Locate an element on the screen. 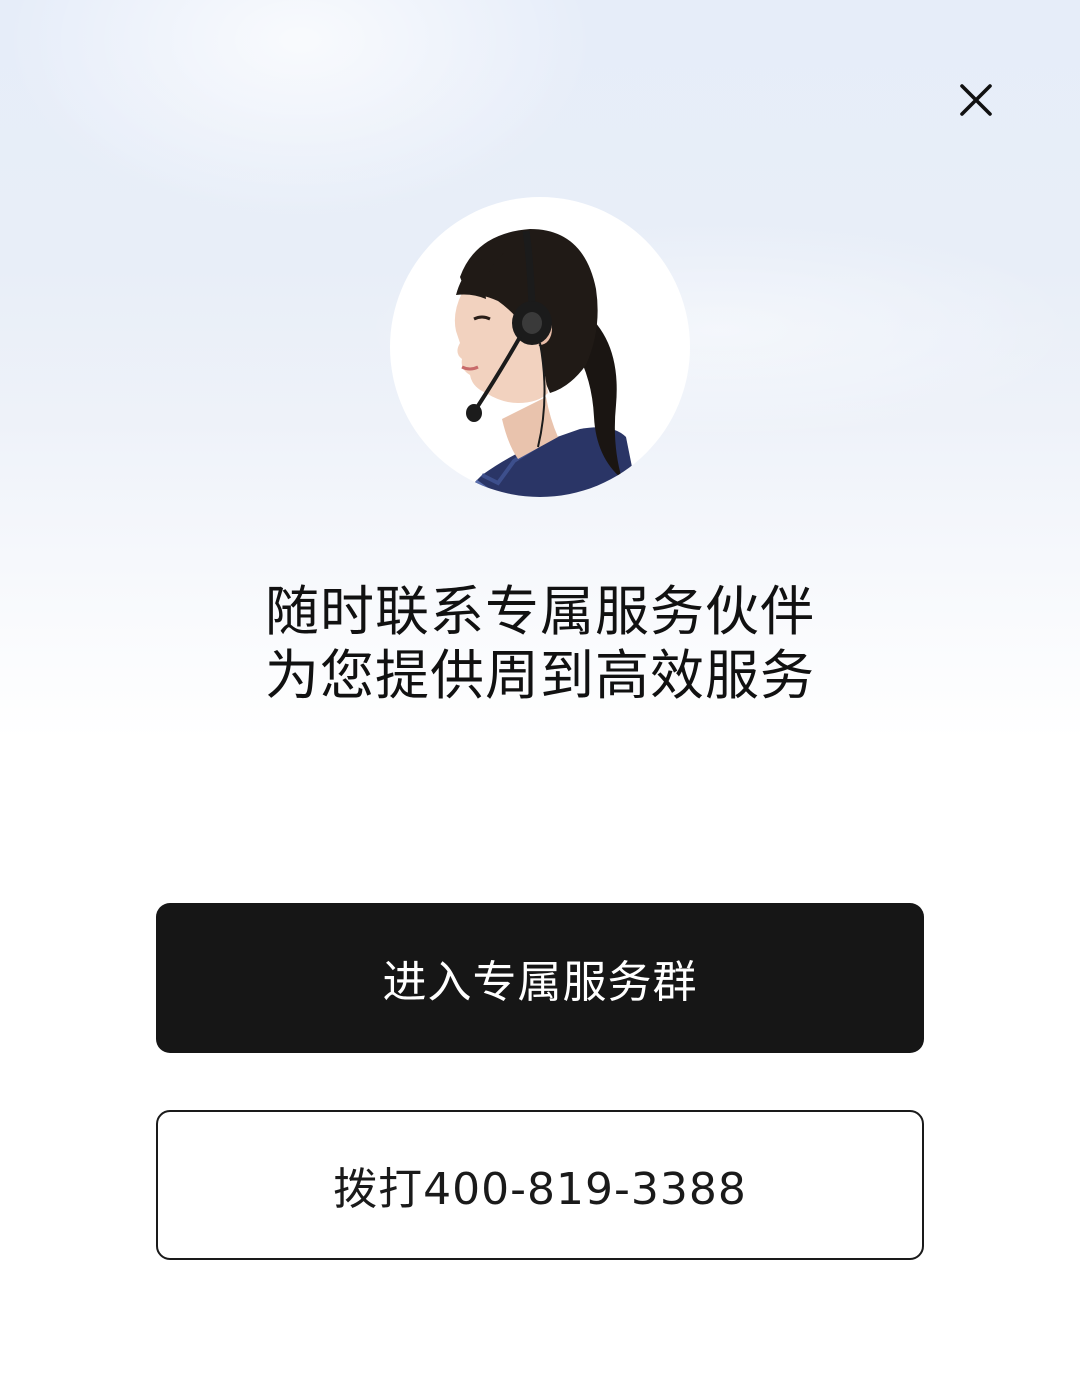  customer-service-avatar is located at coordinates (540, 347).